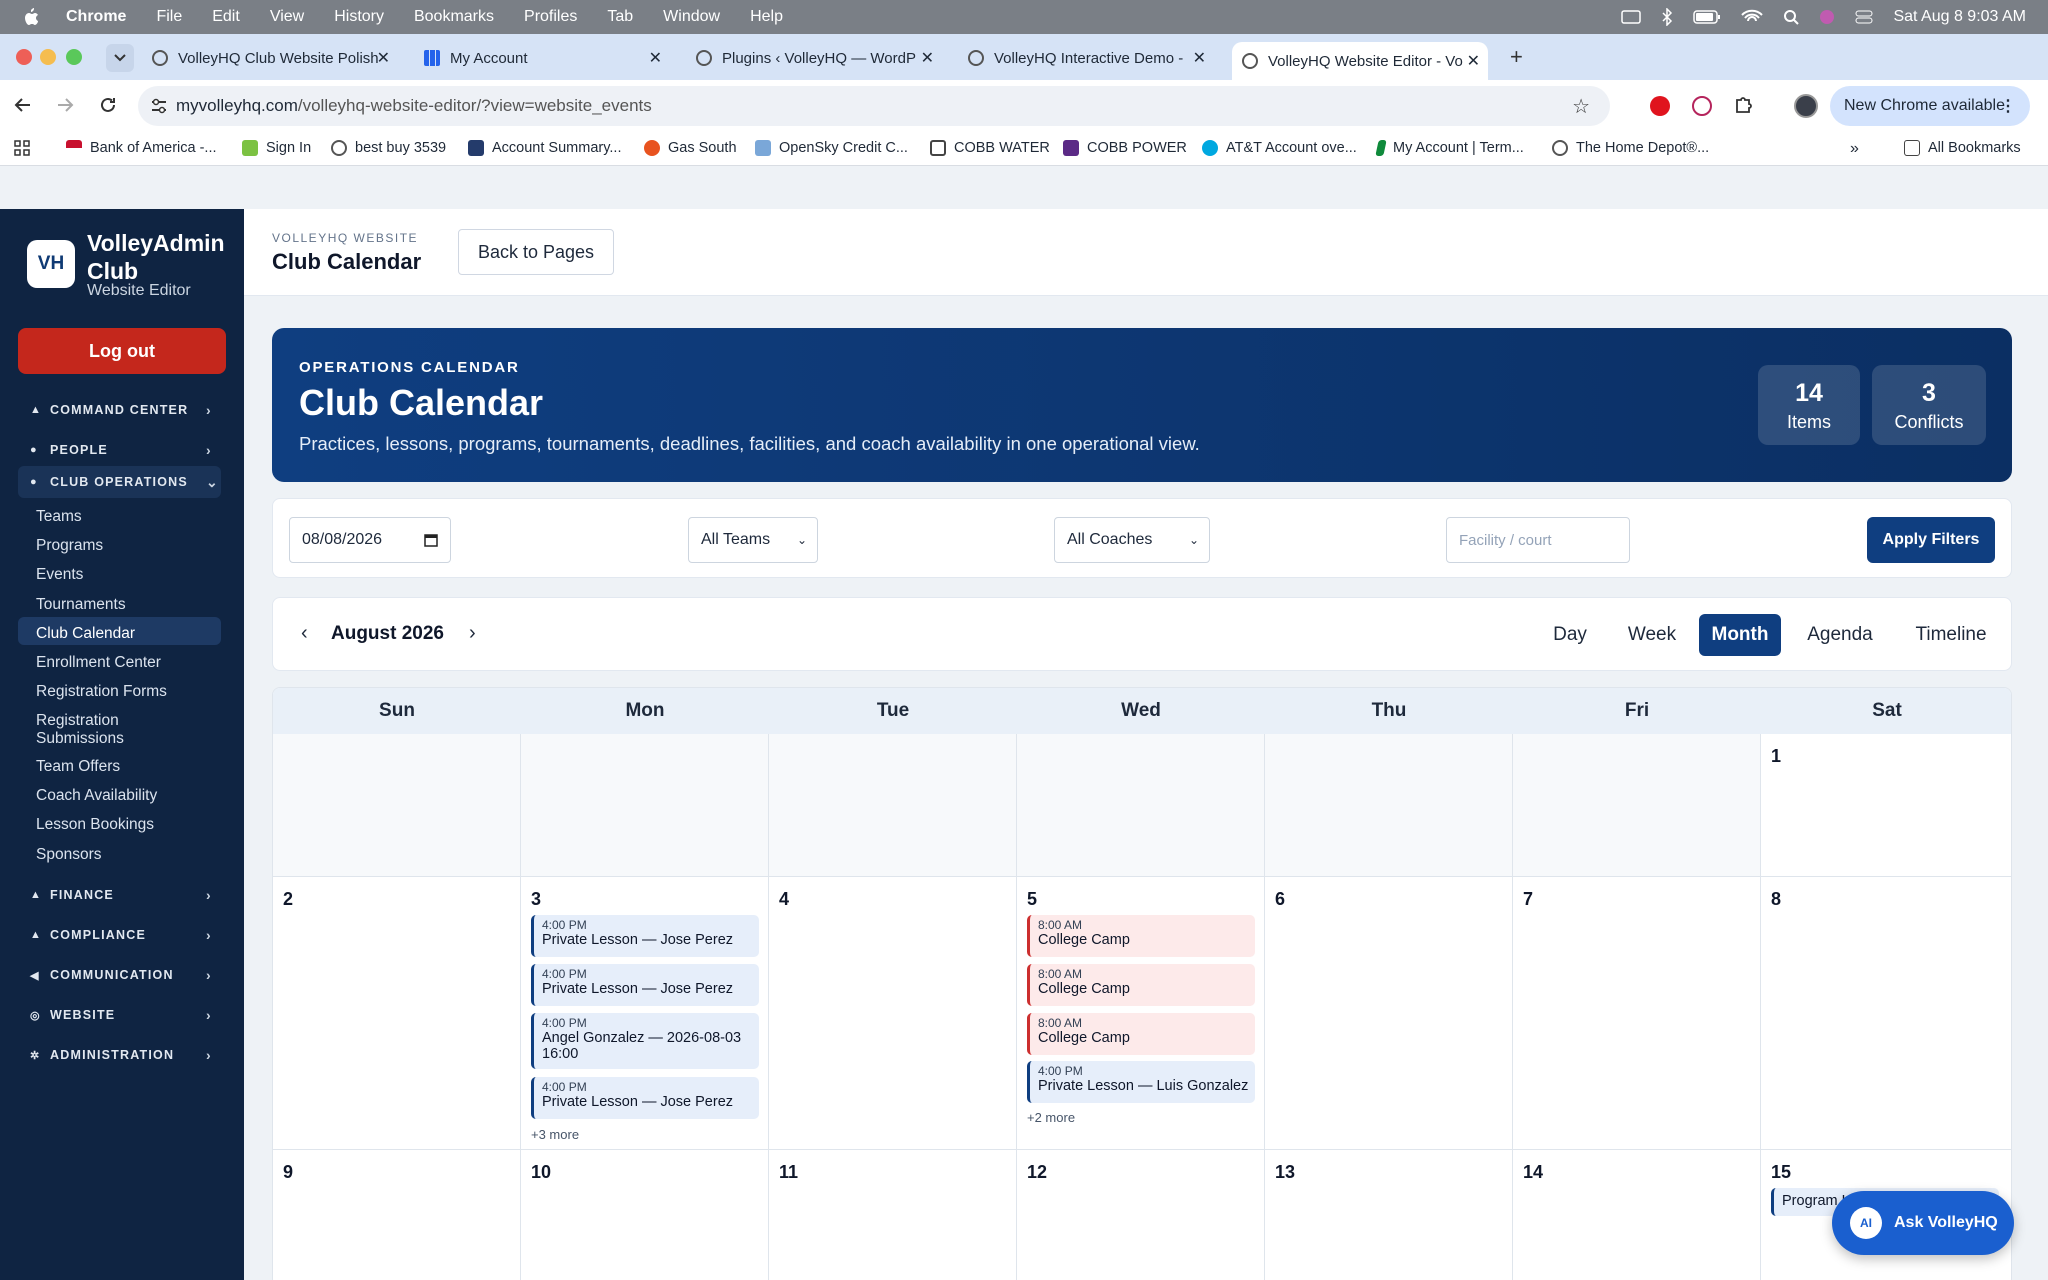 Image resolution: width=2048 pixels, height=1280 pixels. Describe the element at coordinates (1581, 106) in the screenshot. I see `bookmark-star-icon: ☆` at that location.